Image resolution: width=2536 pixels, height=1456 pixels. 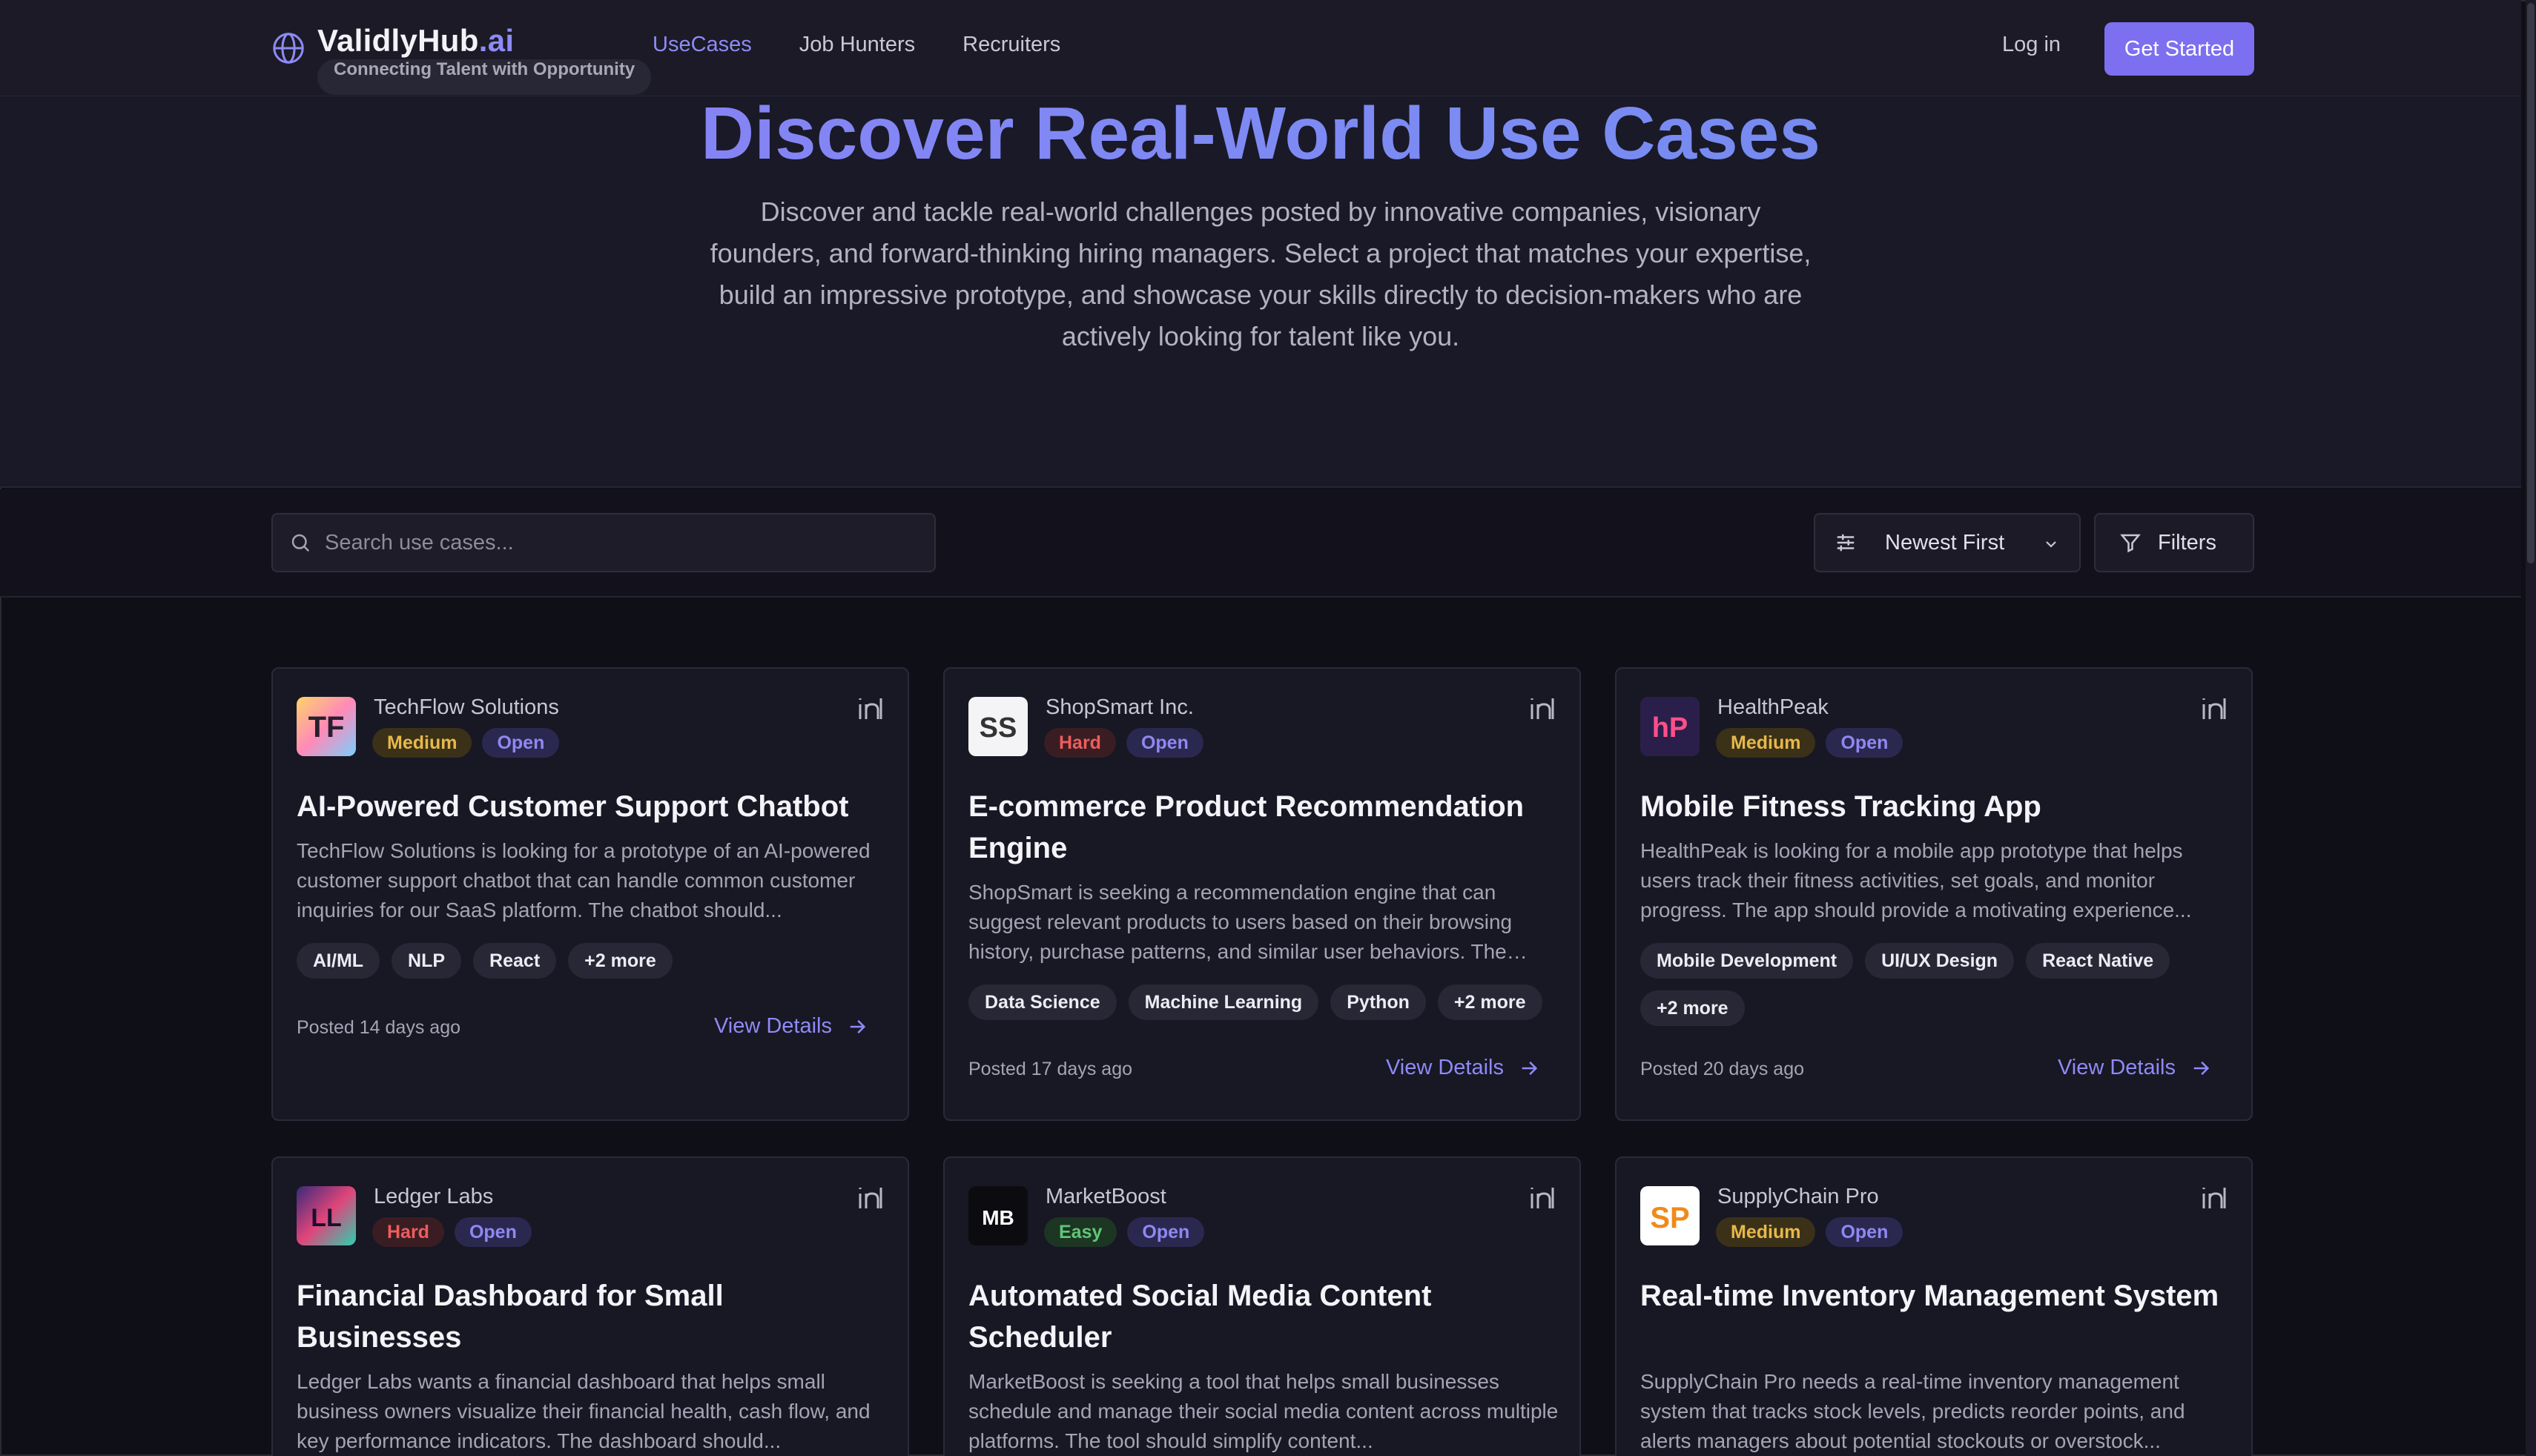 I want to click on company-logo: hP, so click(x=1670, y=727).